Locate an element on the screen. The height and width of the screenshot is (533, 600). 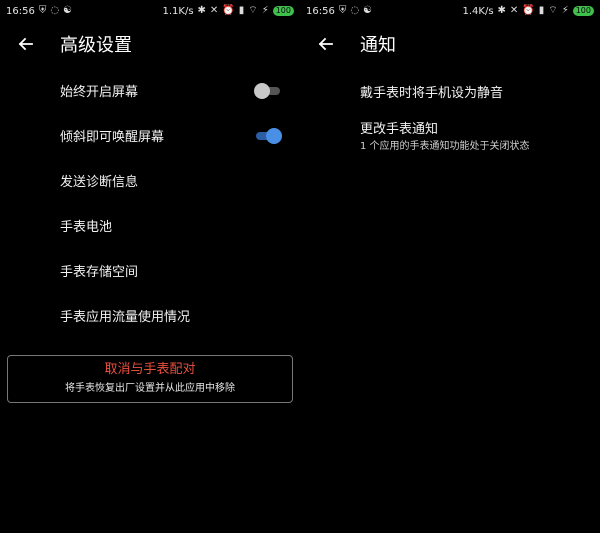
status-right: 1.1K/s ✱ ✕ ⏰ ▮ ⌔ ⚡ 100 is located at coordinates (228, 11).